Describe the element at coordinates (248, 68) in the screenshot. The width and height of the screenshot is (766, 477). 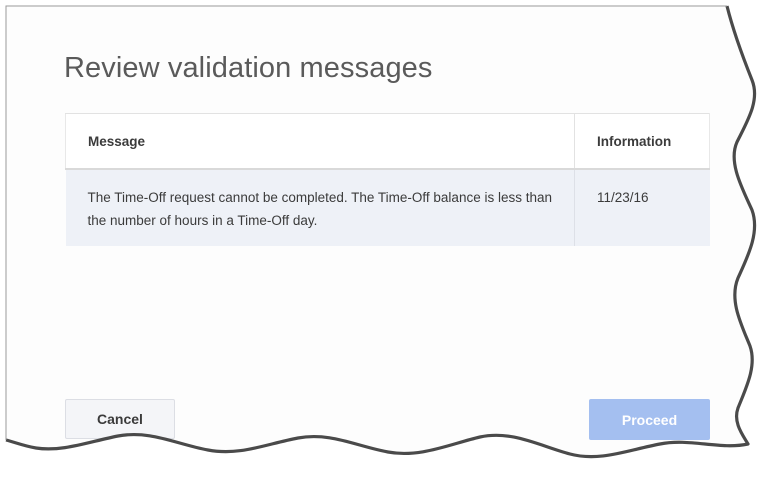
I see `dialog-title: Review validation messages` at that location.